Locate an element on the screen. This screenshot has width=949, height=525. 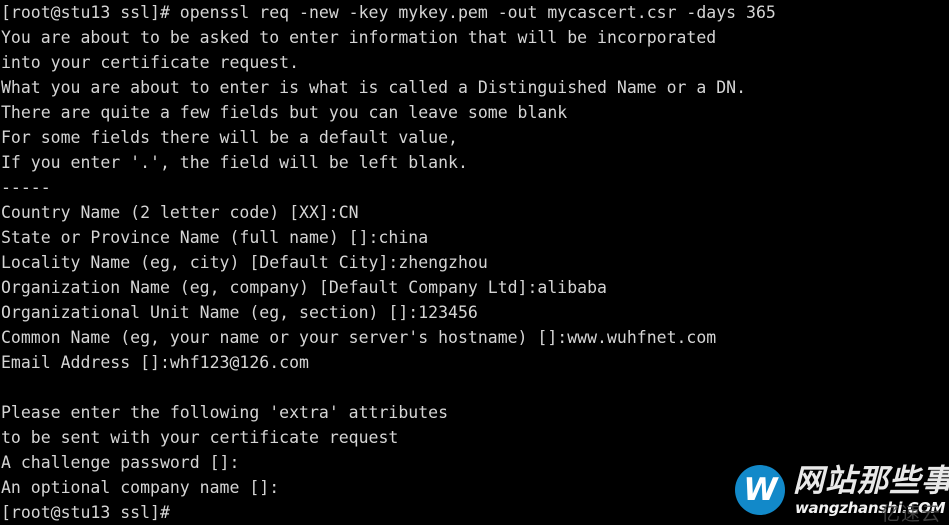
terminal-line-challenge-password: A challenge password []: is located at coordinates (120, 462).